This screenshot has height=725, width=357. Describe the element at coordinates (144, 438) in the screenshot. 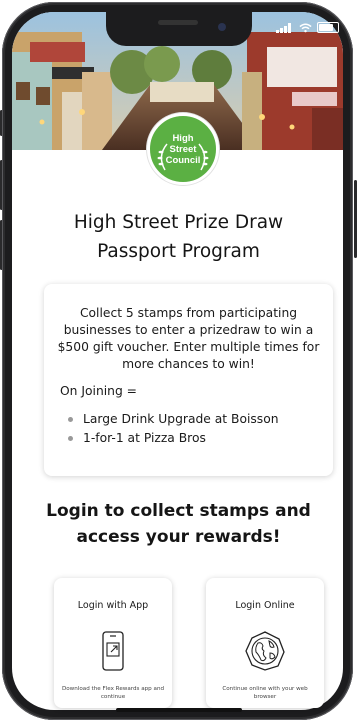

I see `perk-label: 1-for-1 at Pizza Bros` at that location.